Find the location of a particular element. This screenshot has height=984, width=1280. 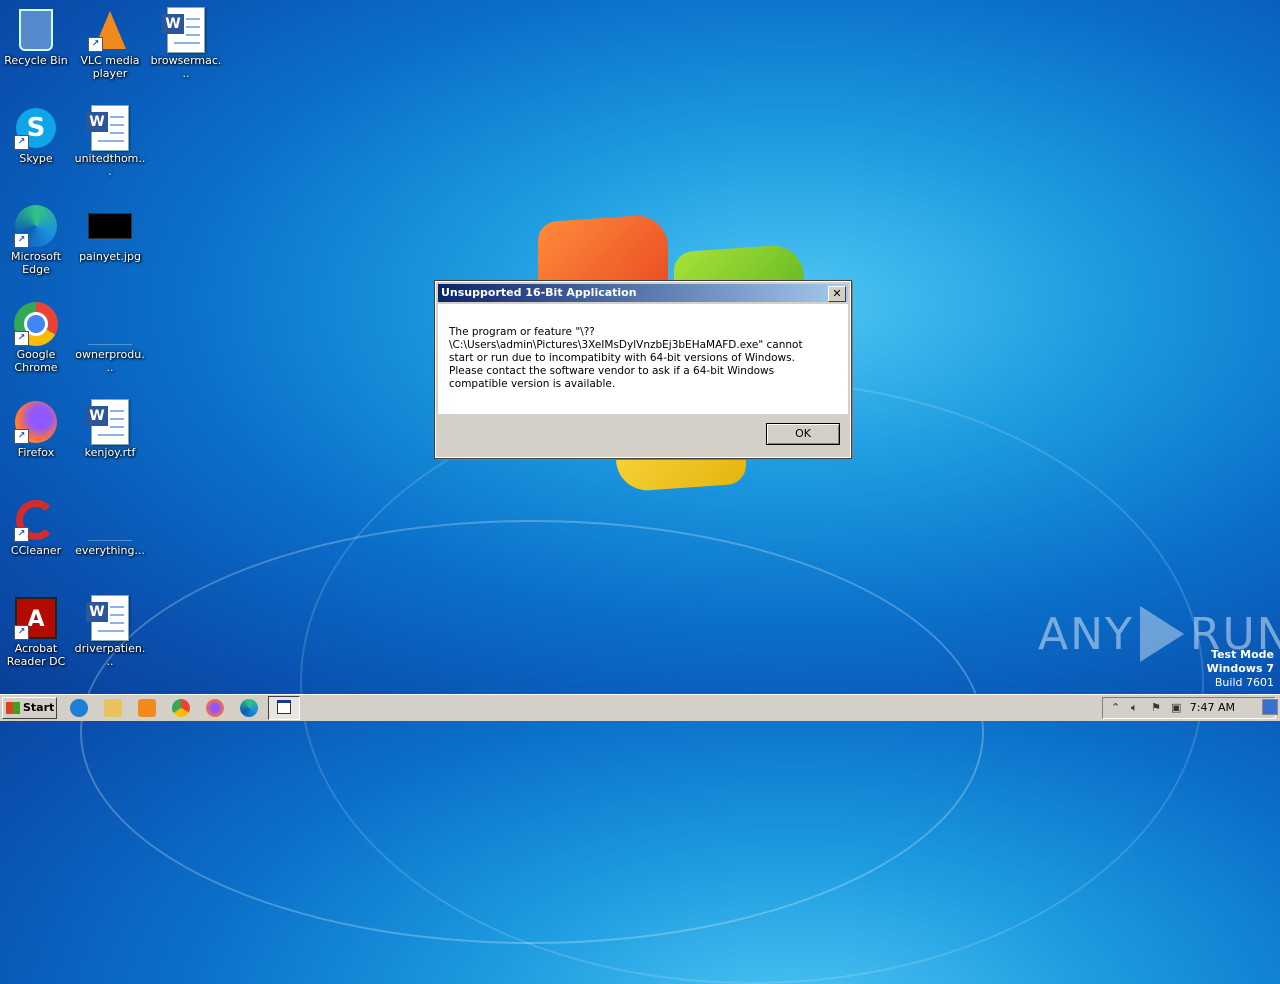

firefox-taskbar-icon is located at coordinates (215, 708).